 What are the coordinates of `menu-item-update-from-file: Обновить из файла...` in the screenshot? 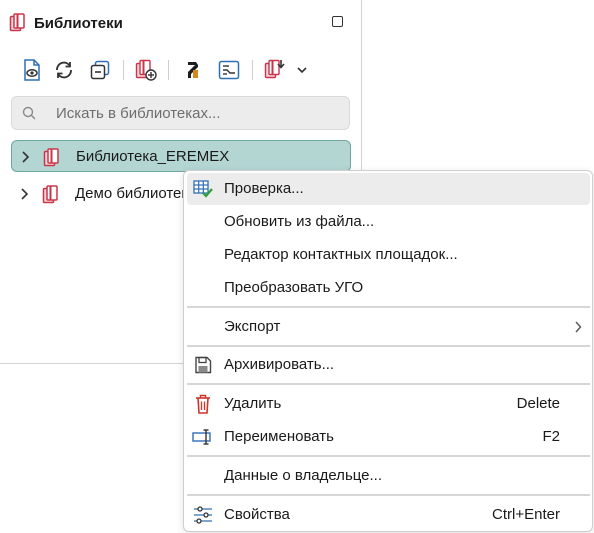 It's located at (388, 222).